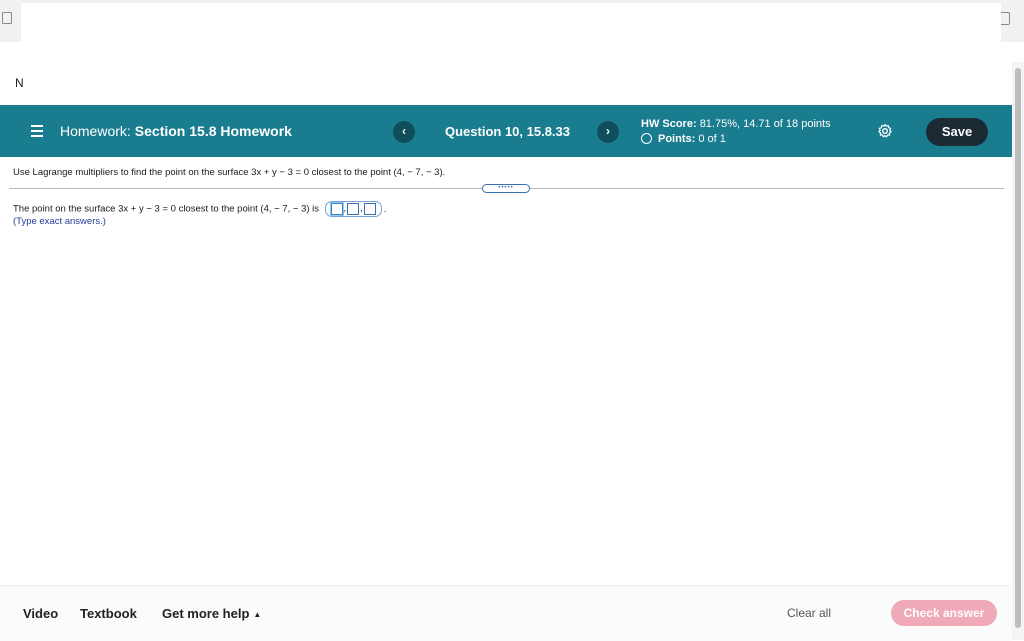  Describe the element at coordinates (1005, 18) in the screenshot. I see `share-icon` at that location.